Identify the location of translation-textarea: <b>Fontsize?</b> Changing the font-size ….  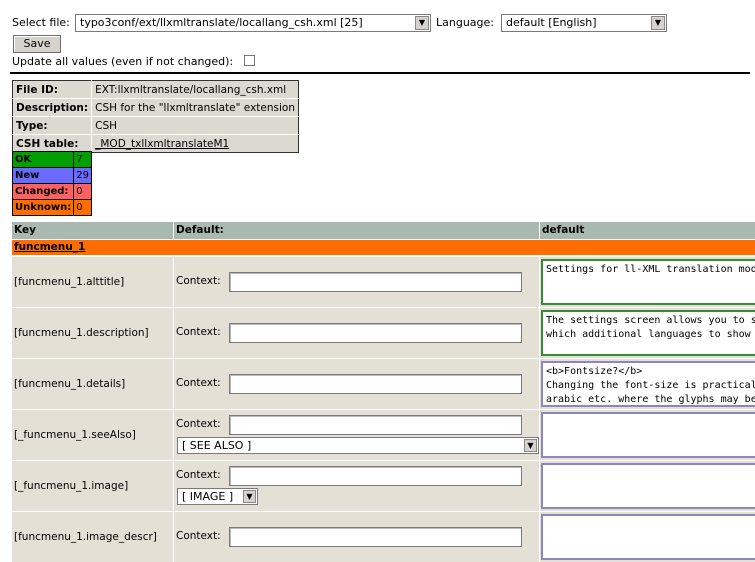
(648, 384).